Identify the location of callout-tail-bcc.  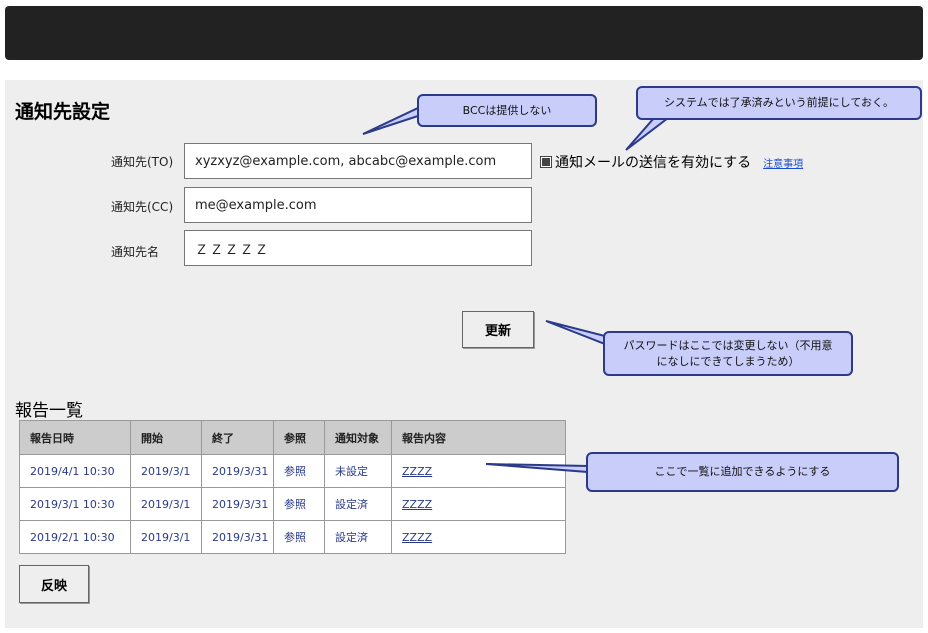
(390, 120).